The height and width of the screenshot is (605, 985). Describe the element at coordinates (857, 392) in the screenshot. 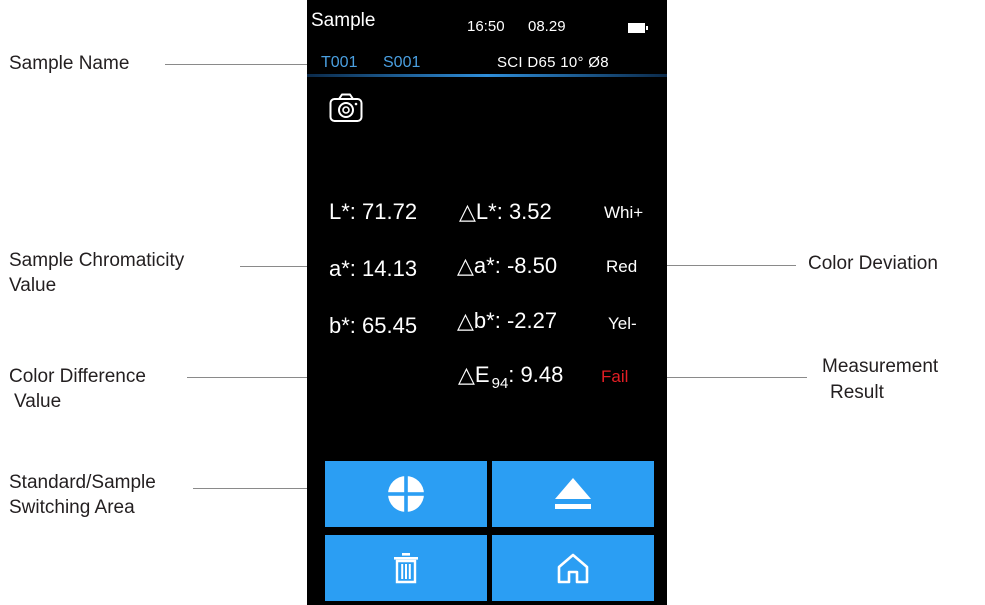

I see `annotation-result-line2: Result` at that location.